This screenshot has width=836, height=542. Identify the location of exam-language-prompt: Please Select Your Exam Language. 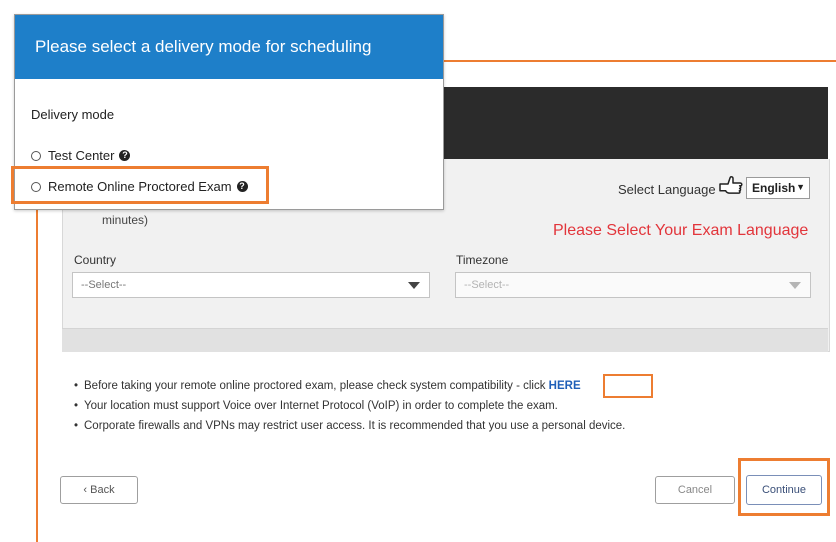
(681, 230).